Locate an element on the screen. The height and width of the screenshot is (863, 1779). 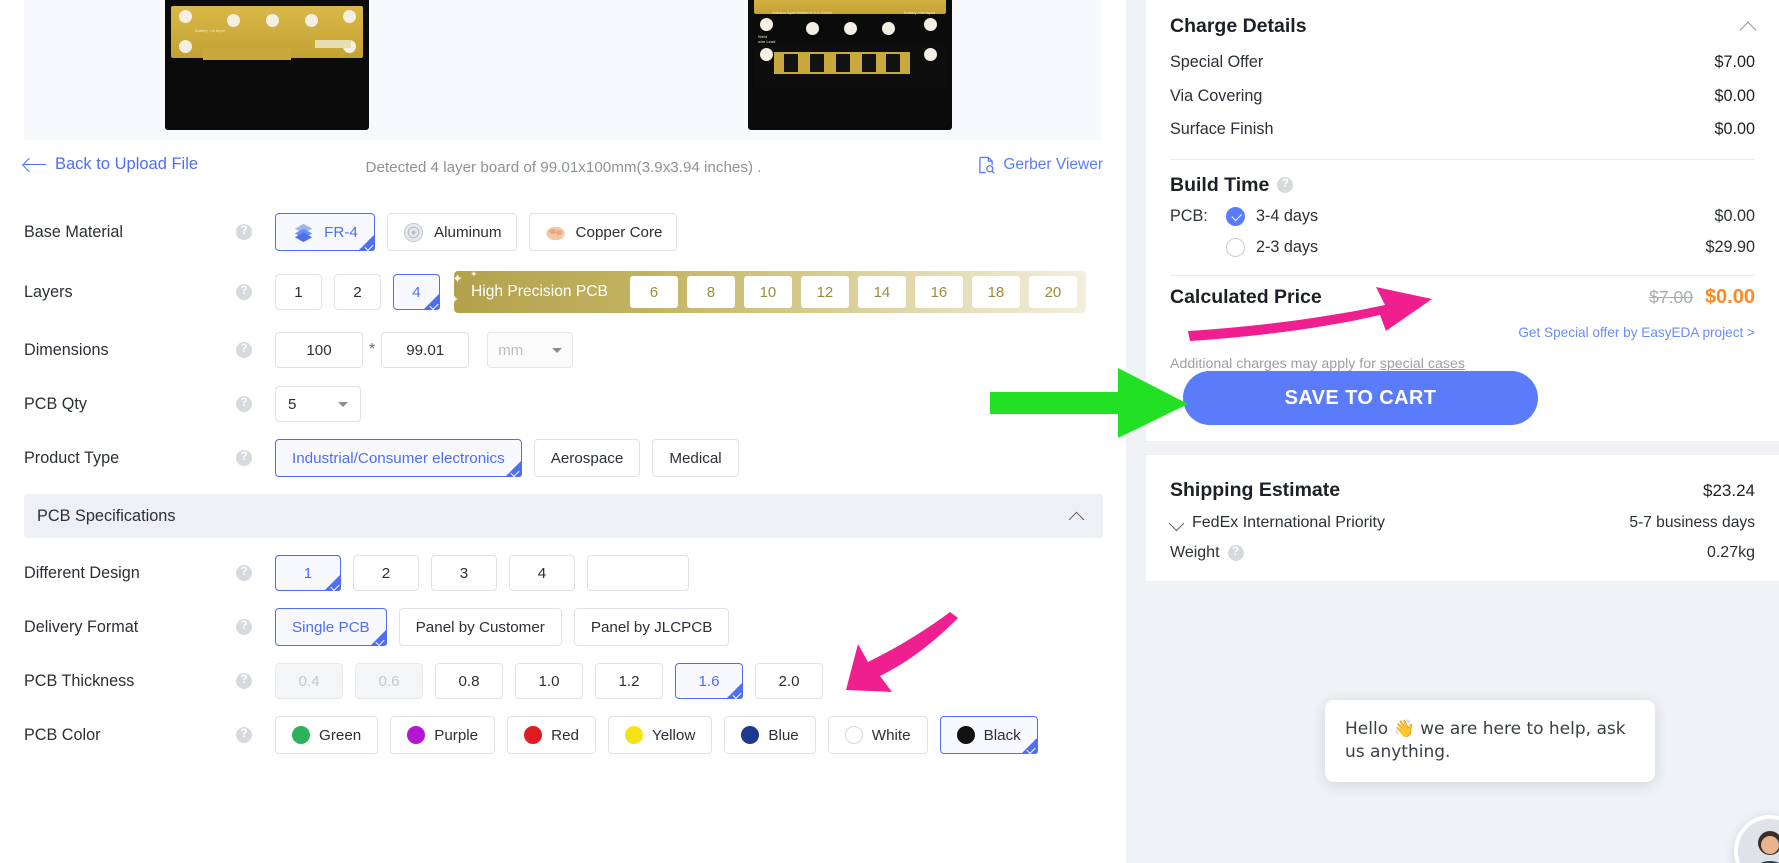
delivery-format-option-single-pcb: Single PCB is located at coordinates (331, 627).